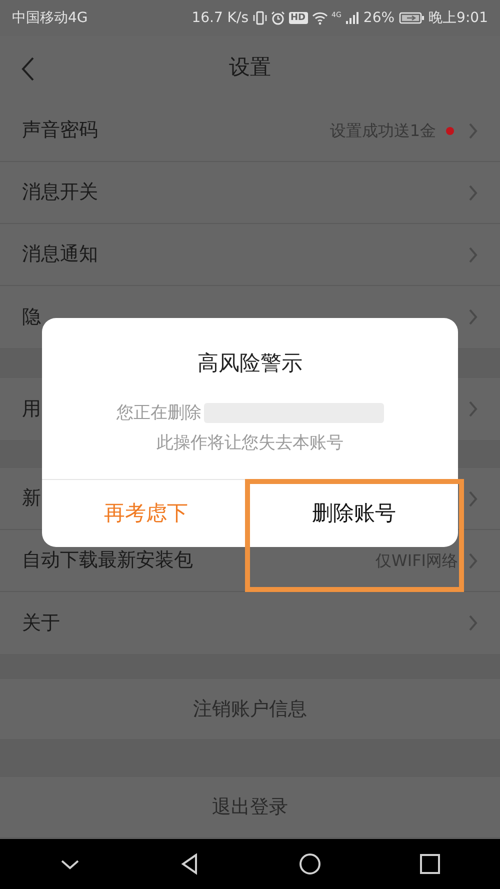 The height and width of the screenshot is (889, 500). Describe the element at coordinates (220, 18) in the screenshot. I see `network-speed: 16.7 K/s` at that location.